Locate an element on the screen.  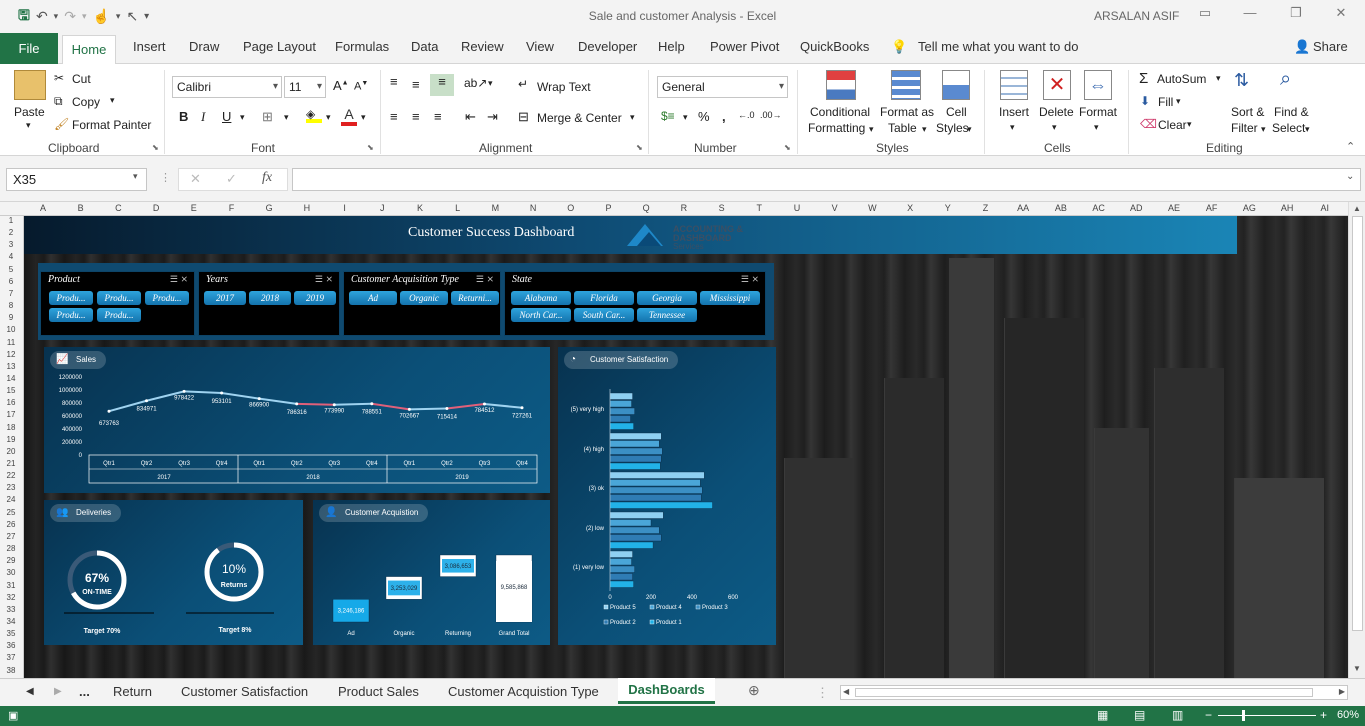
row-header: 29 is located at coordinates (11, 560).